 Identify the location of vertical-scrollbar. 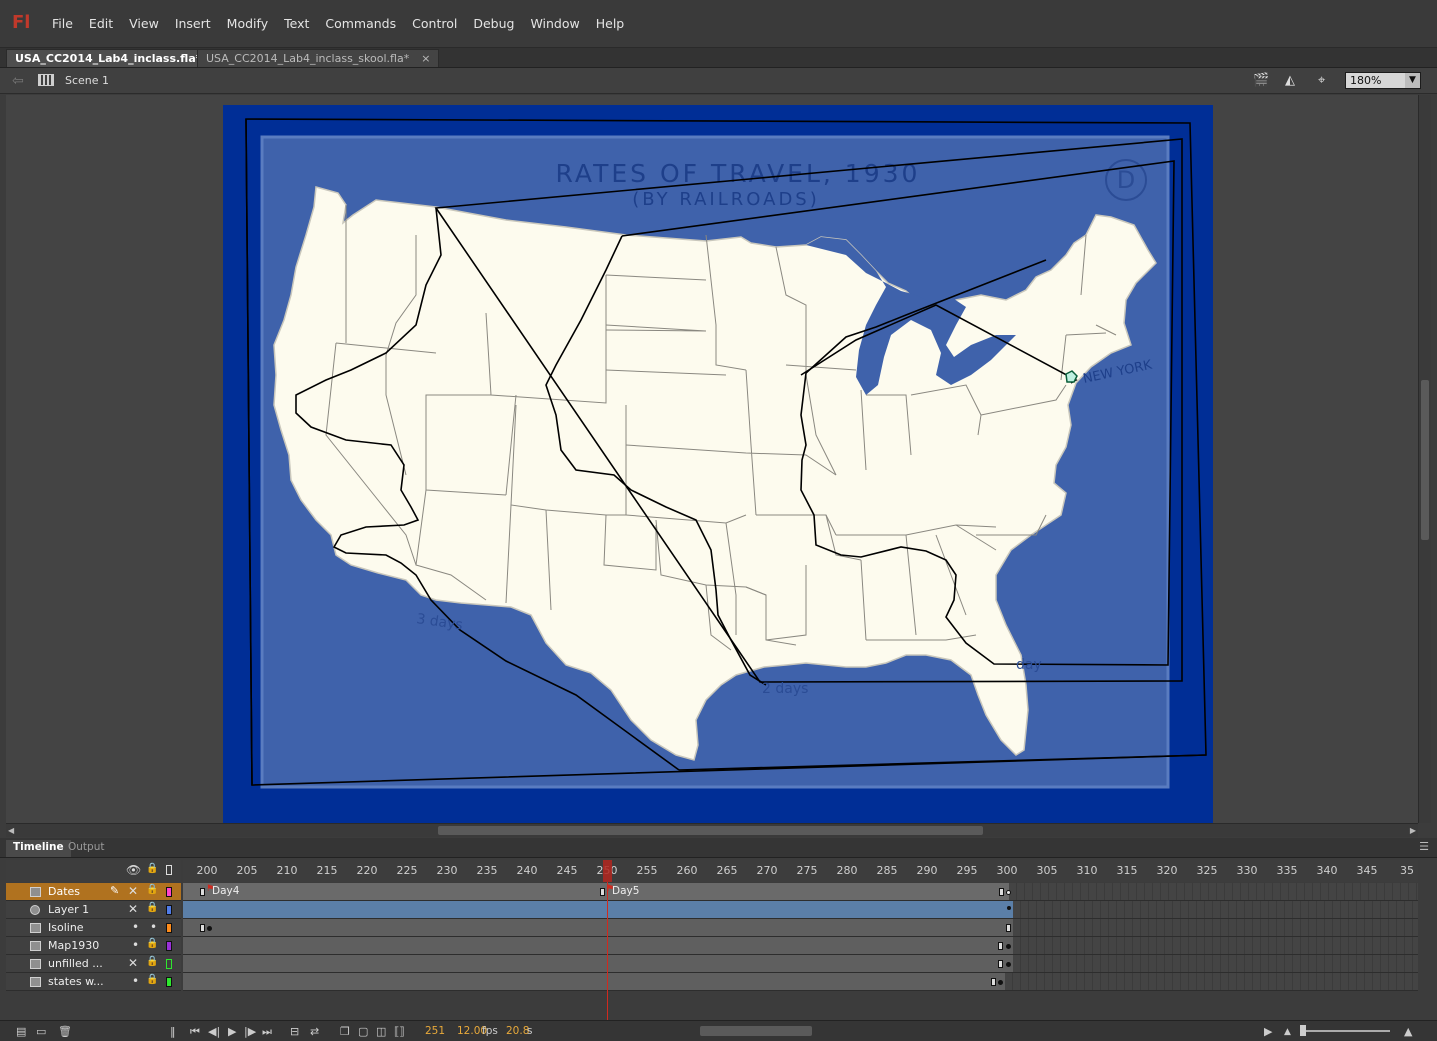
(1424, 459).